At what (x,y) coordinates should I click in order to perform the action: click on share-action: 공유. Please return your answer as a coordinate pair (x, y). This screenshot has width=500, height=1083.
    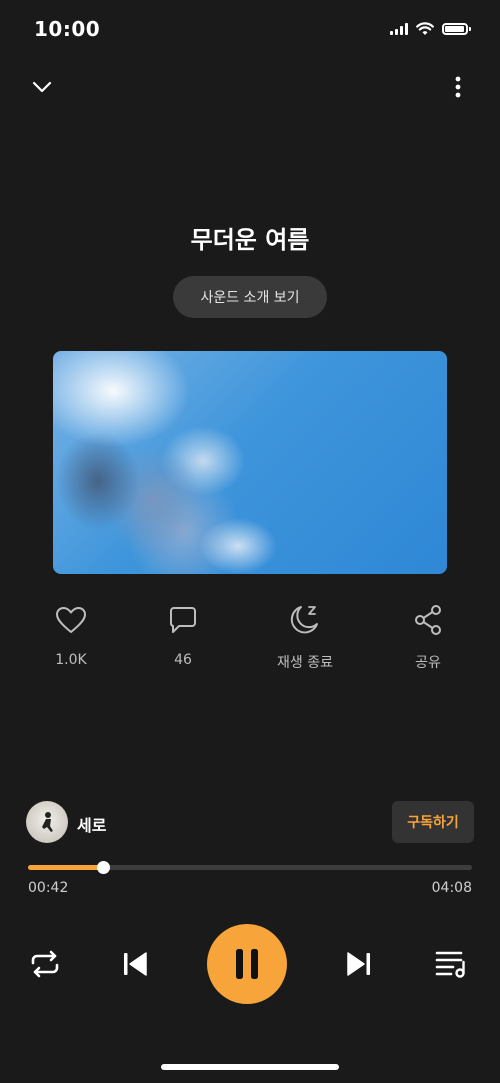
    Looking at the image, I should click on (428, 636).